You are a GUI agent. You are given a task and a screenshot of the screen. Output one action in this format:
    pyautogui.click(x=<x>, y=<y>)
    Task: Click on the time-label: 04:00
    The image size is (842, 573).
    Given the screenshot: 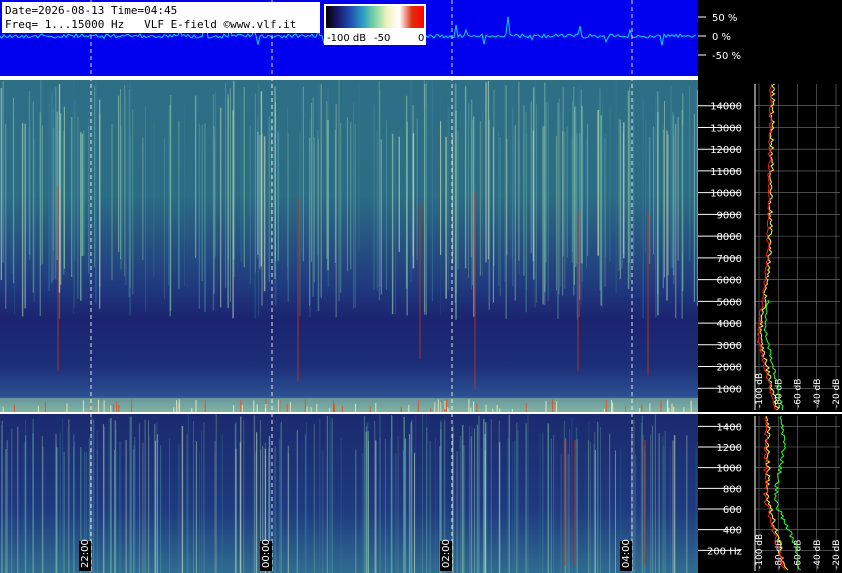 What is the action you would take?
    pyautogui.click(x=626, y=553)
    